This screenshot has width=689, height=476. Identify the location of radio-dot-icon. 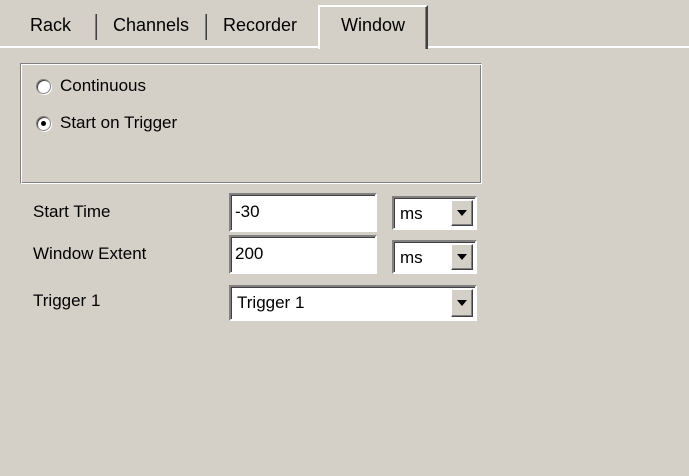
(43, 123).